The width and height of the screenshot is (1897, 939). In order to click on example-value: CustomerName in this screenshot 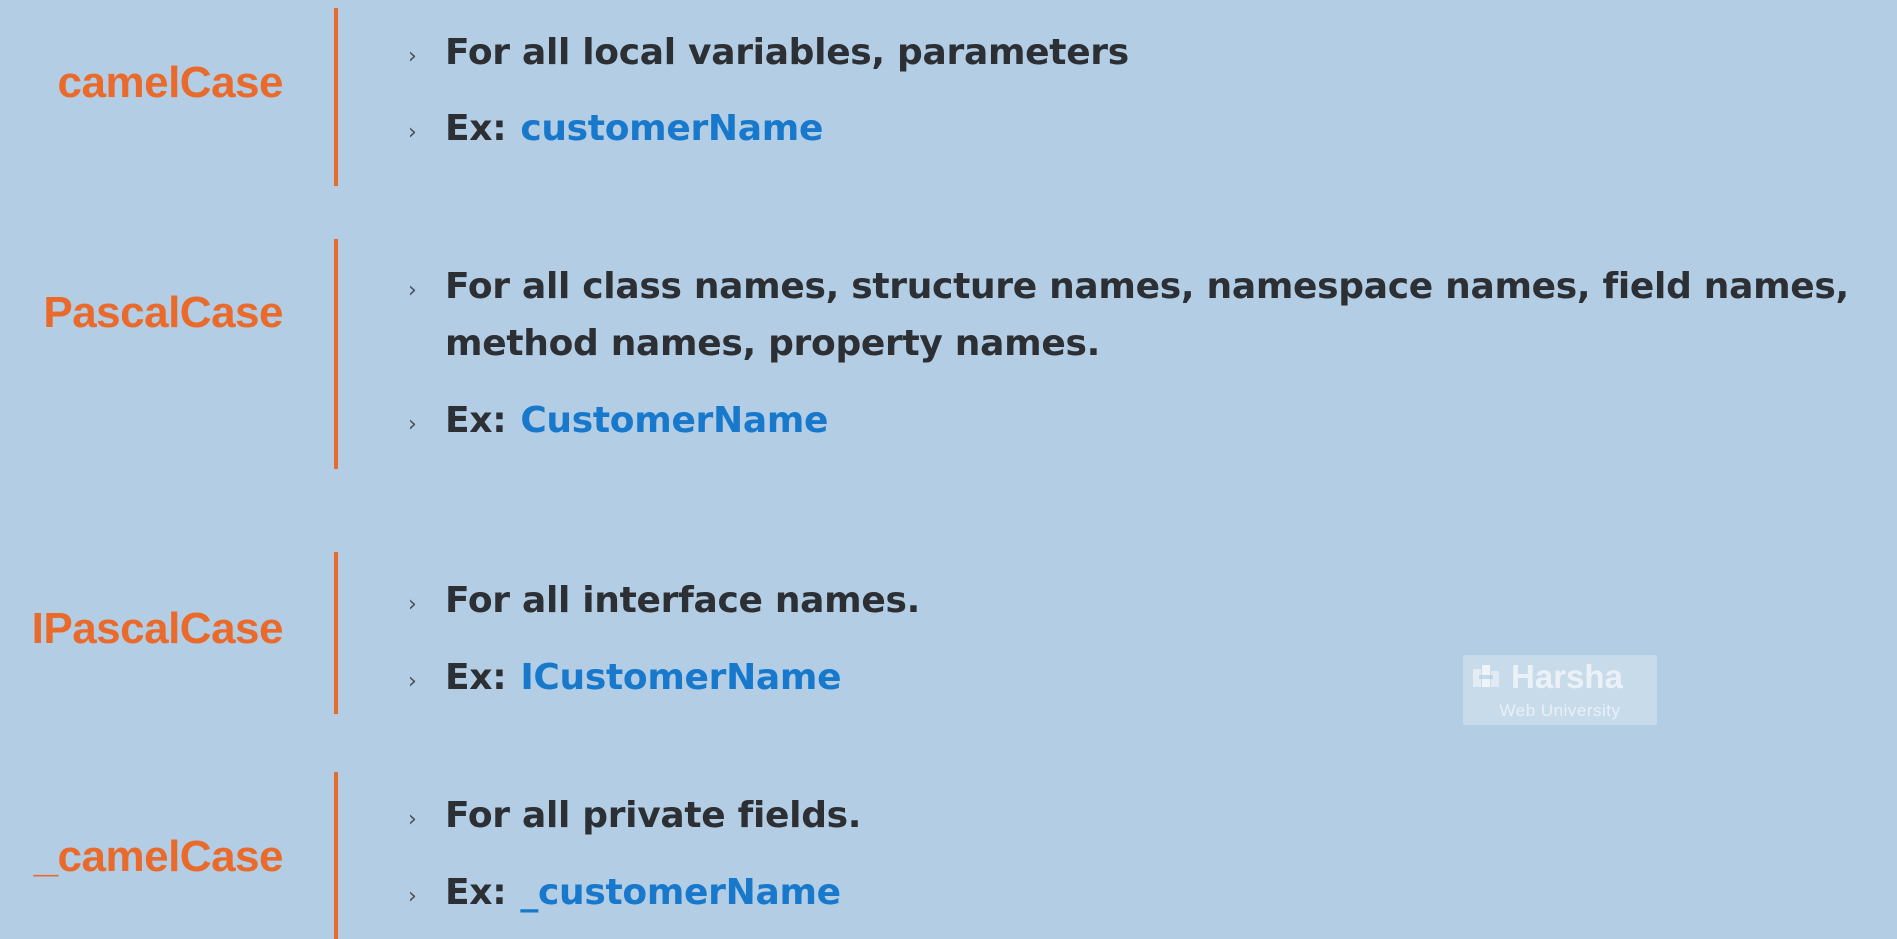, I will do `click(674, 420)`.